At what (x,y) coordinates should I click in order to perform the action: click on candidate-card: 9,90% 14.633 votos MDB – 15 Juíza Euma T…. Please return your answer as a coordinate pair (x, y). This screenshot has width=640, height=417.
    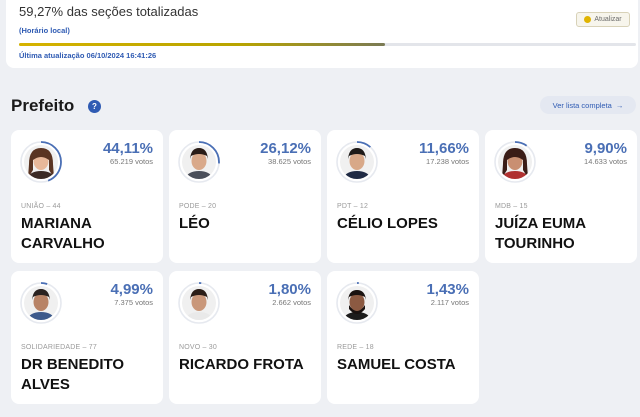
    Looking at the image, I should click on (561, 196).